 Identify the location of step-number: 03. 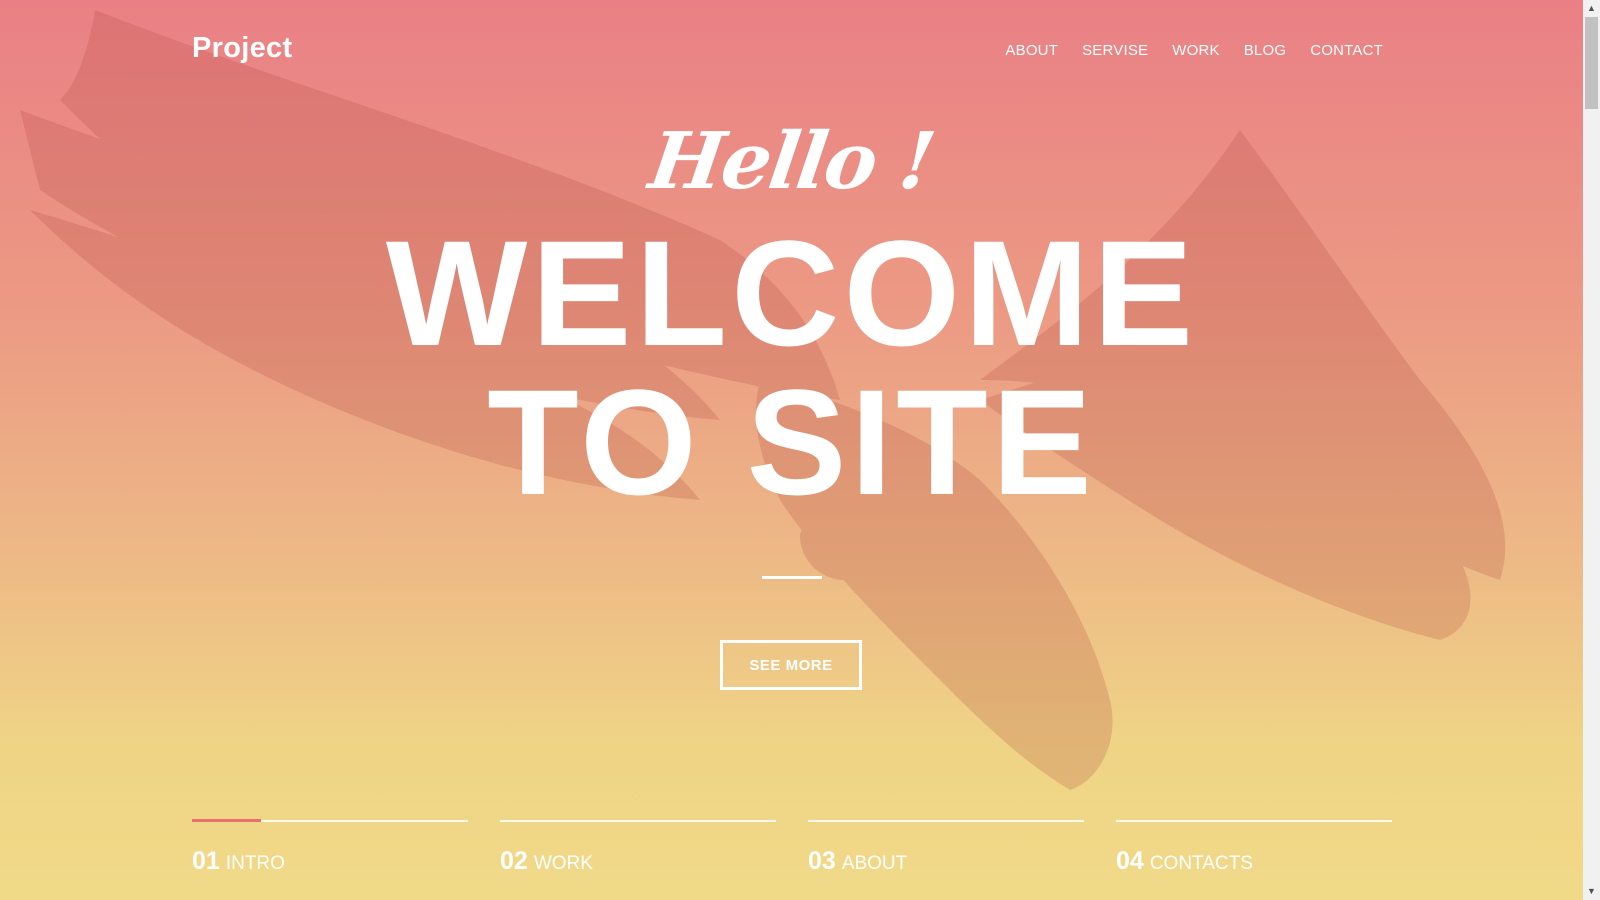
(822, 861).